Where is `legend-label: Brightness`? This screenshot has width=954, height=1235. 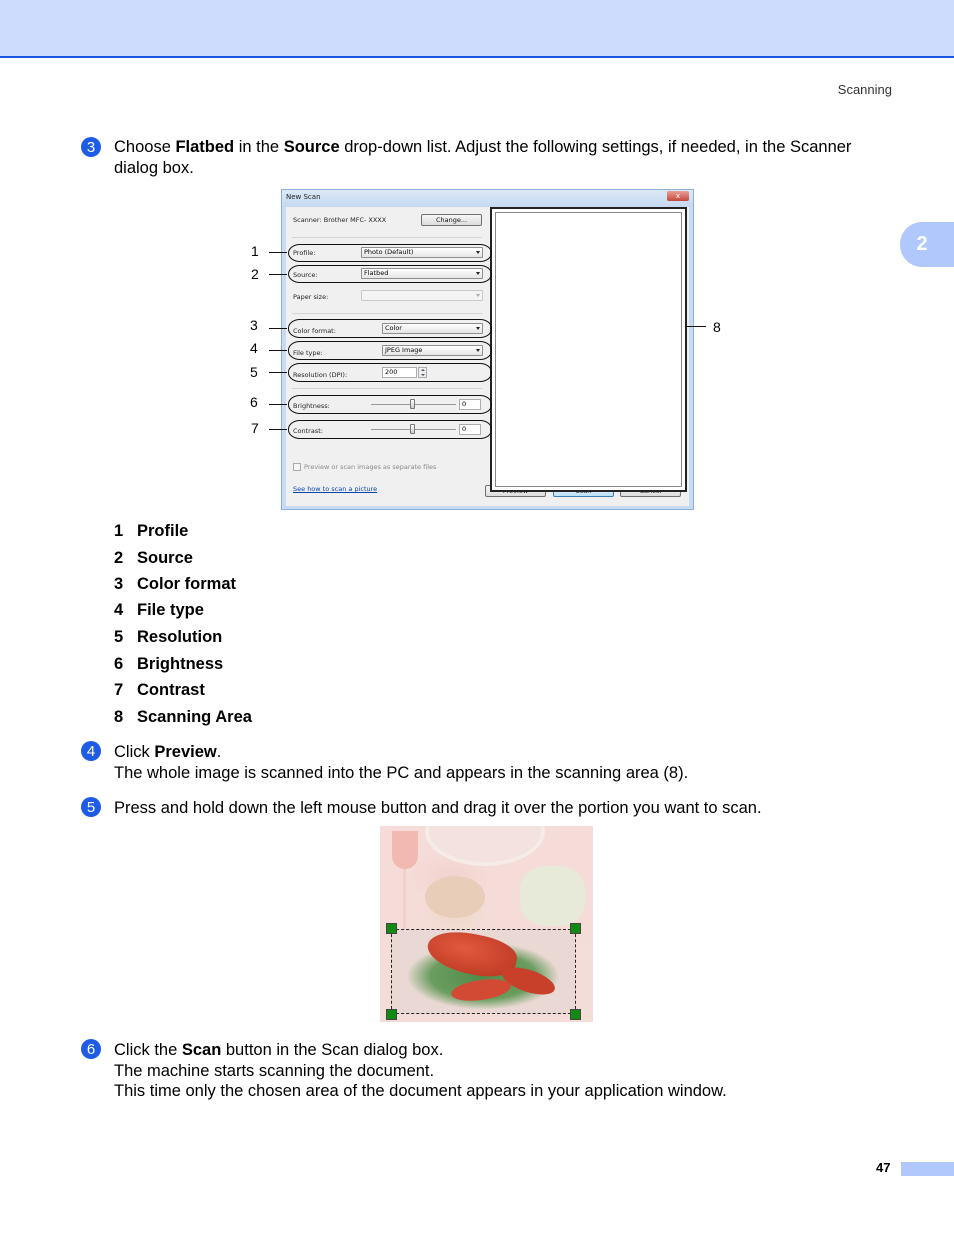 legend-label: Brightness is located at coordinates (180, 664).